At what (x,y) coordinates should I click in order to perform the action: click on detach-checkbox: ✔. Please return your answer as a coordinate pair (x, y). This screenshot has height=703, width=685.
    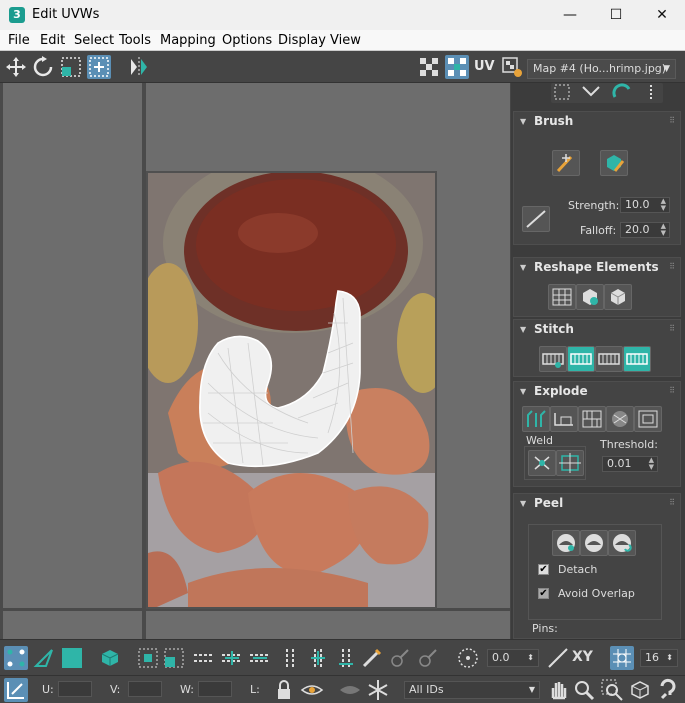
    Looking at the image, I should click on (543, 569).